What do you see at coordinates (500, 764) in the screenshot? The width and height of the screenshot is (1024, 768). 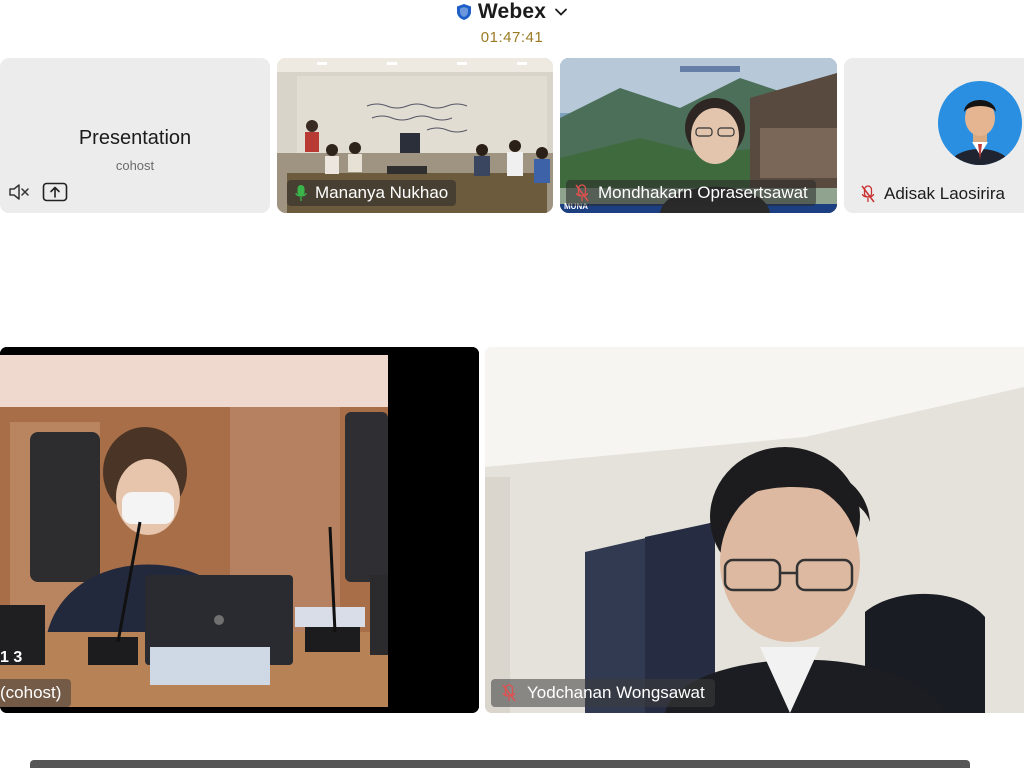 I see `bottom-control-bar-edge` at bounding box center [500, 764].